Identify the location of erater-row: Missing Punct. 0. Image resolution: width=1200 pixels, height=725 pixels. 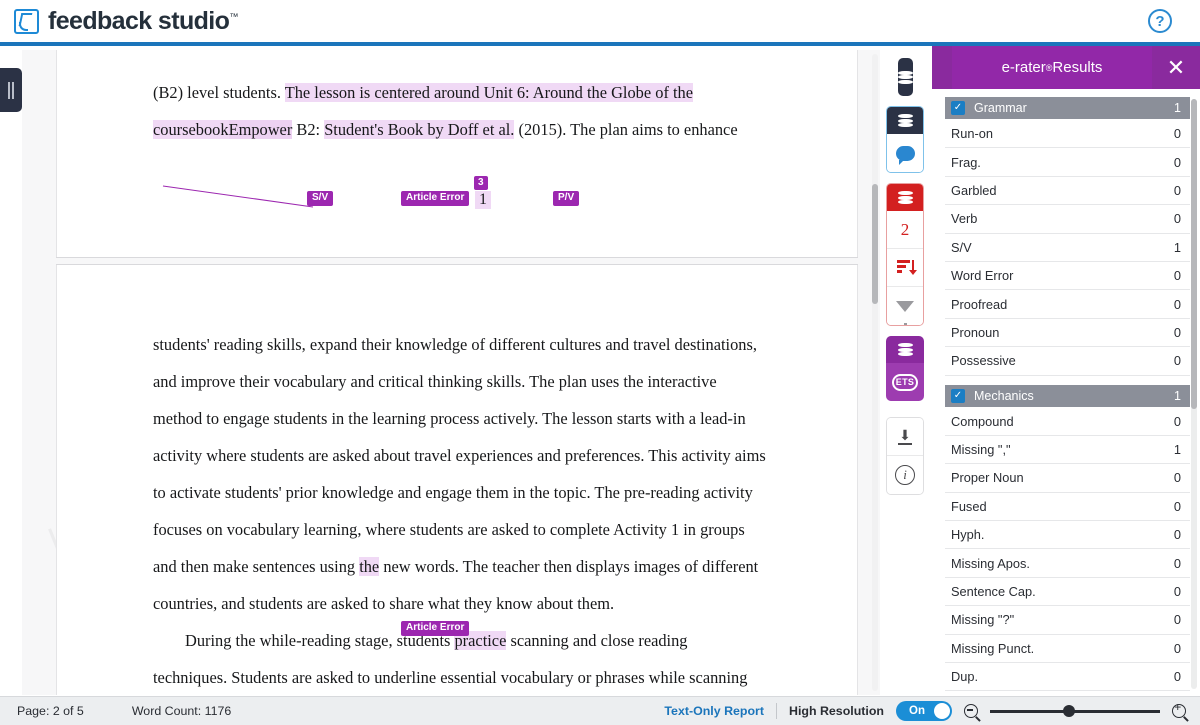
(1067, 649).